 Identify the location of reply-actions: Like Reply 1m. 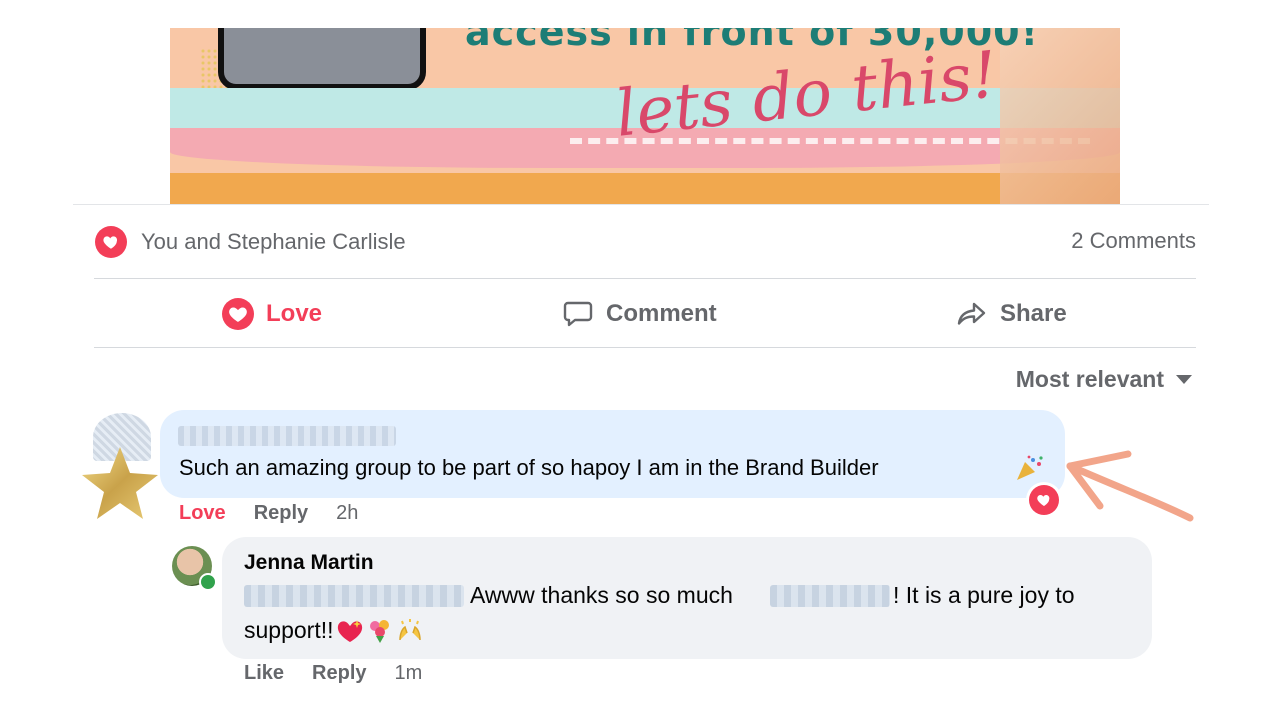
(347, 673).